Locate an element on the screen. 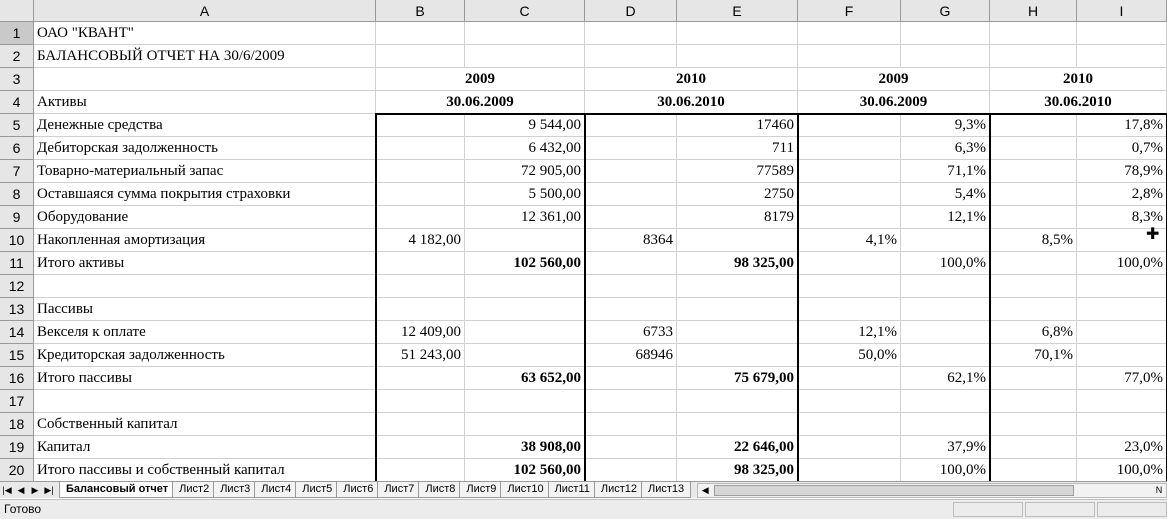  cell: 37,9% is located at coordinates (945, 447).